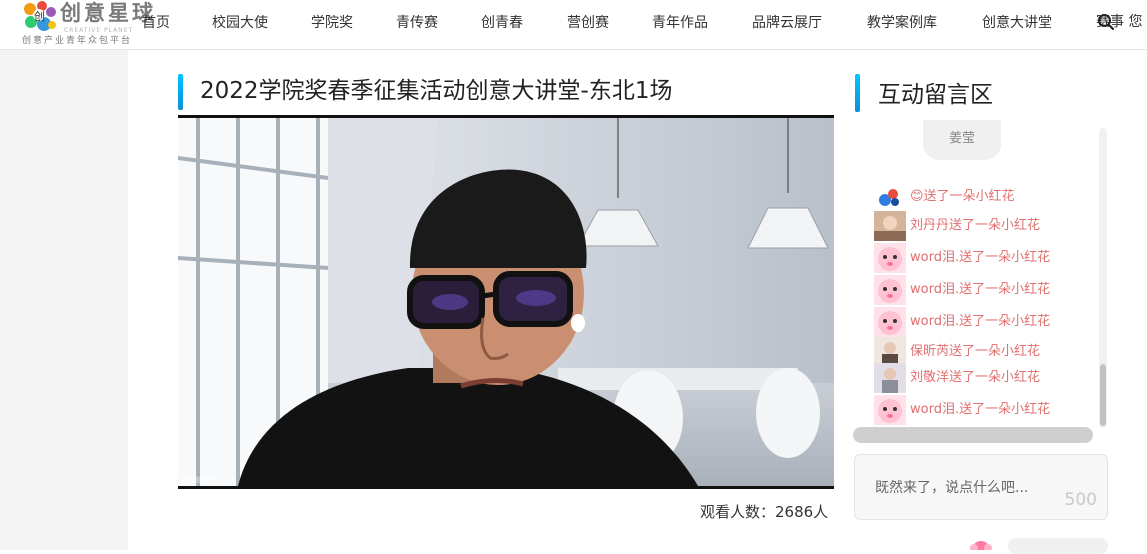  Describe the element at coordinates (156, 23) in the screenshot. I see `nav-item-home: 首页` at that location.